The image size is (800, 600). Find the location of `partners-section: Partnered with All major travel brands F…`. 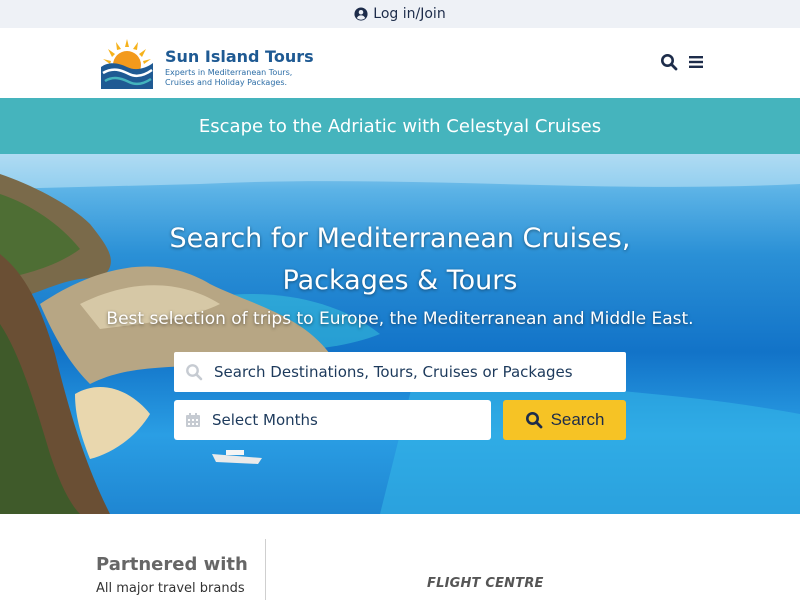

partners-section: Partnered with All major travel brands F… is located at coordinates (400, 557).